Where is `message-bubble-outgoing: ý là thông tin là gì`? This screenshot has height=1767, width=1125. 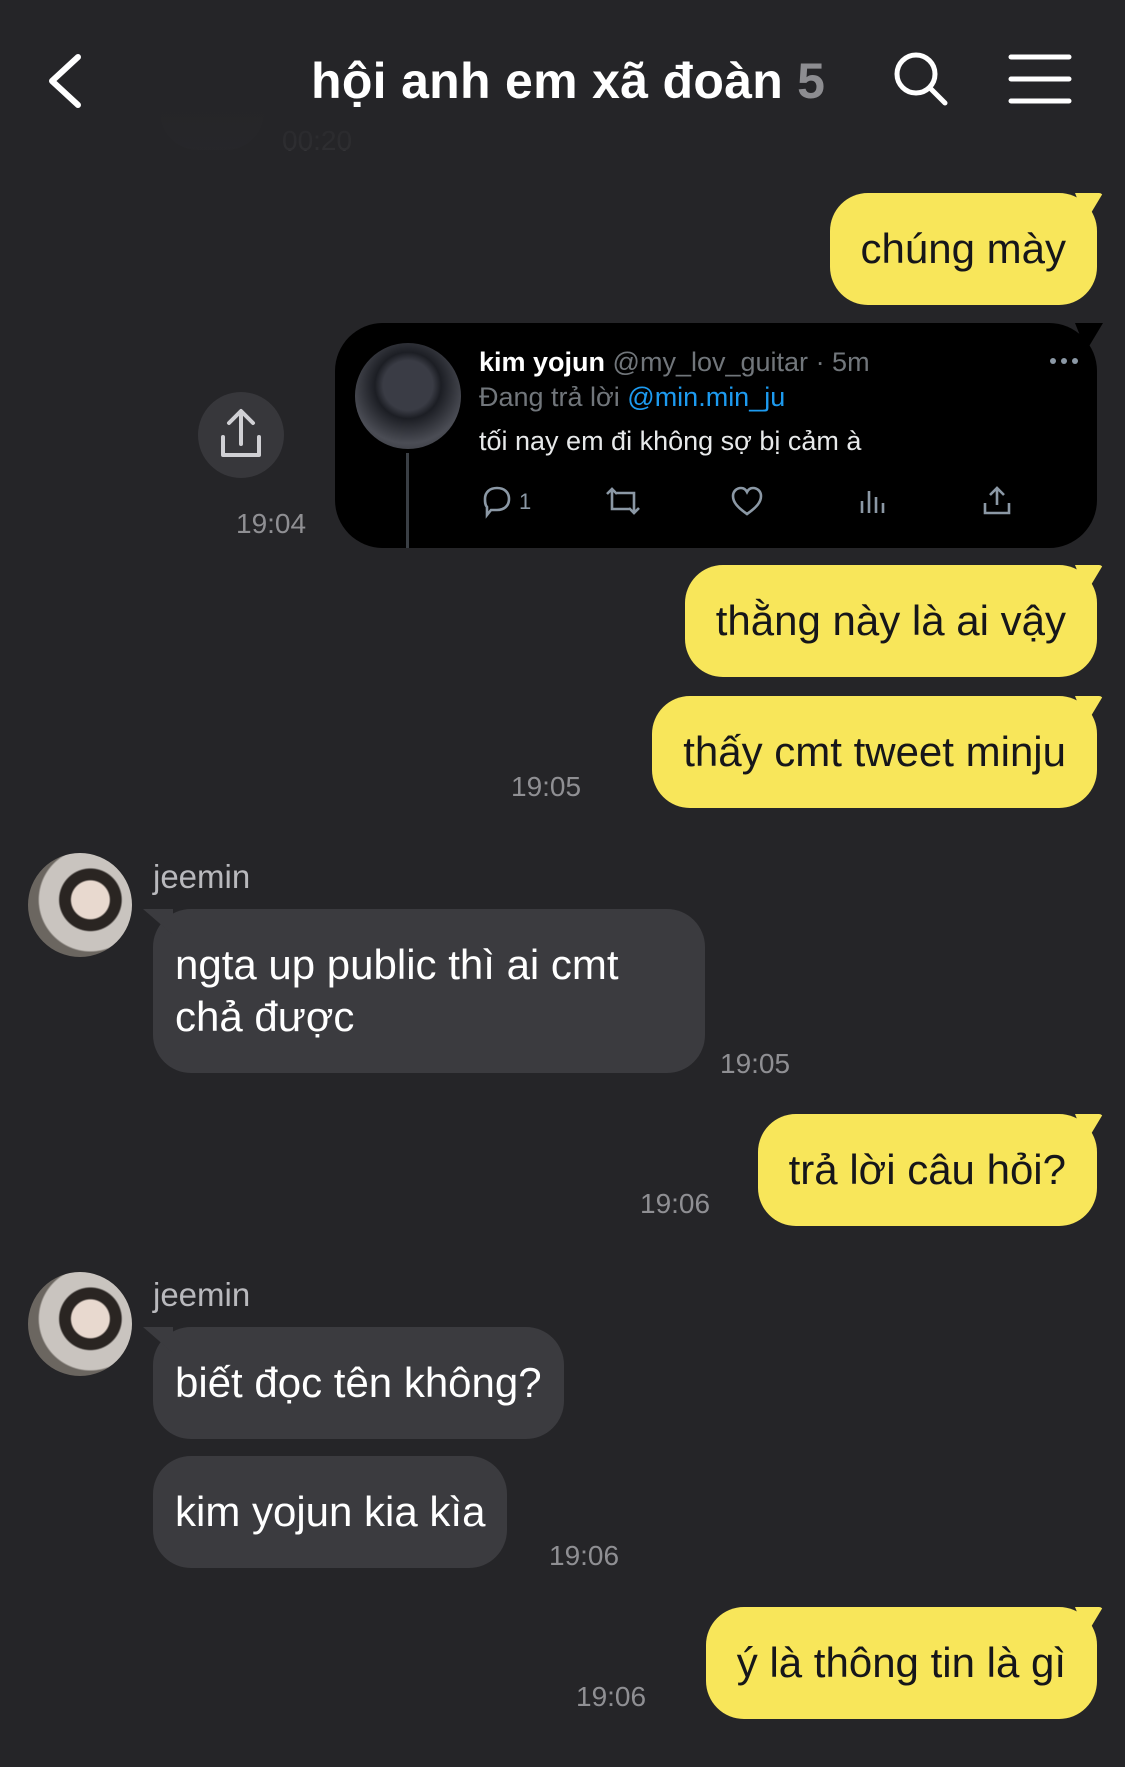
message-bubble-outgoing: ý là thông tin là gì is located at coordinates (901, 1663).